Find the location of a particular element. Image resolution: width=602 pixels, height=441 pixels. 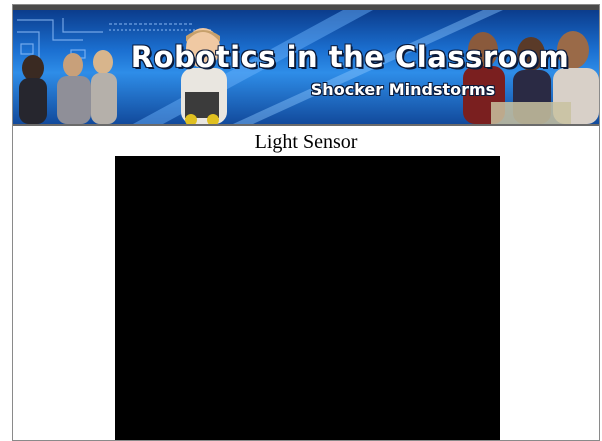

banner-divider is located at coordinates (306, 125).